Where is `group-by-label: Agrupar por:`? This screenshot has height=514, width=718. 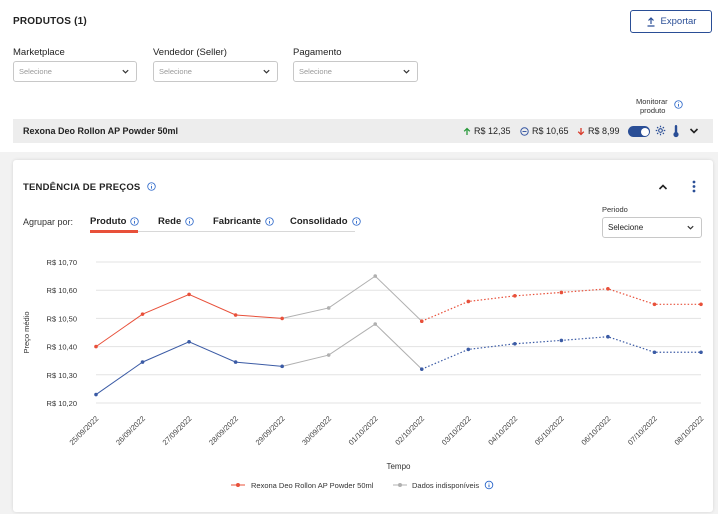
group-by-label: Agrupar por: is located at coordinates (48, 222).